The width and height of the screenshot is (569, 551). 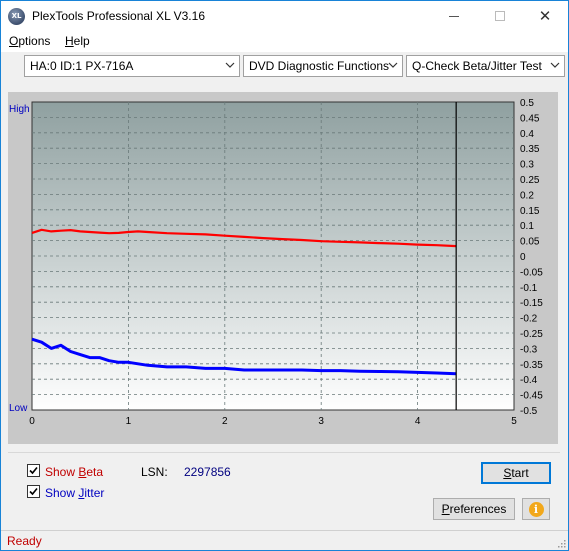 I want to click on right-tick-label: -0.05, so click(x=531, y=272).